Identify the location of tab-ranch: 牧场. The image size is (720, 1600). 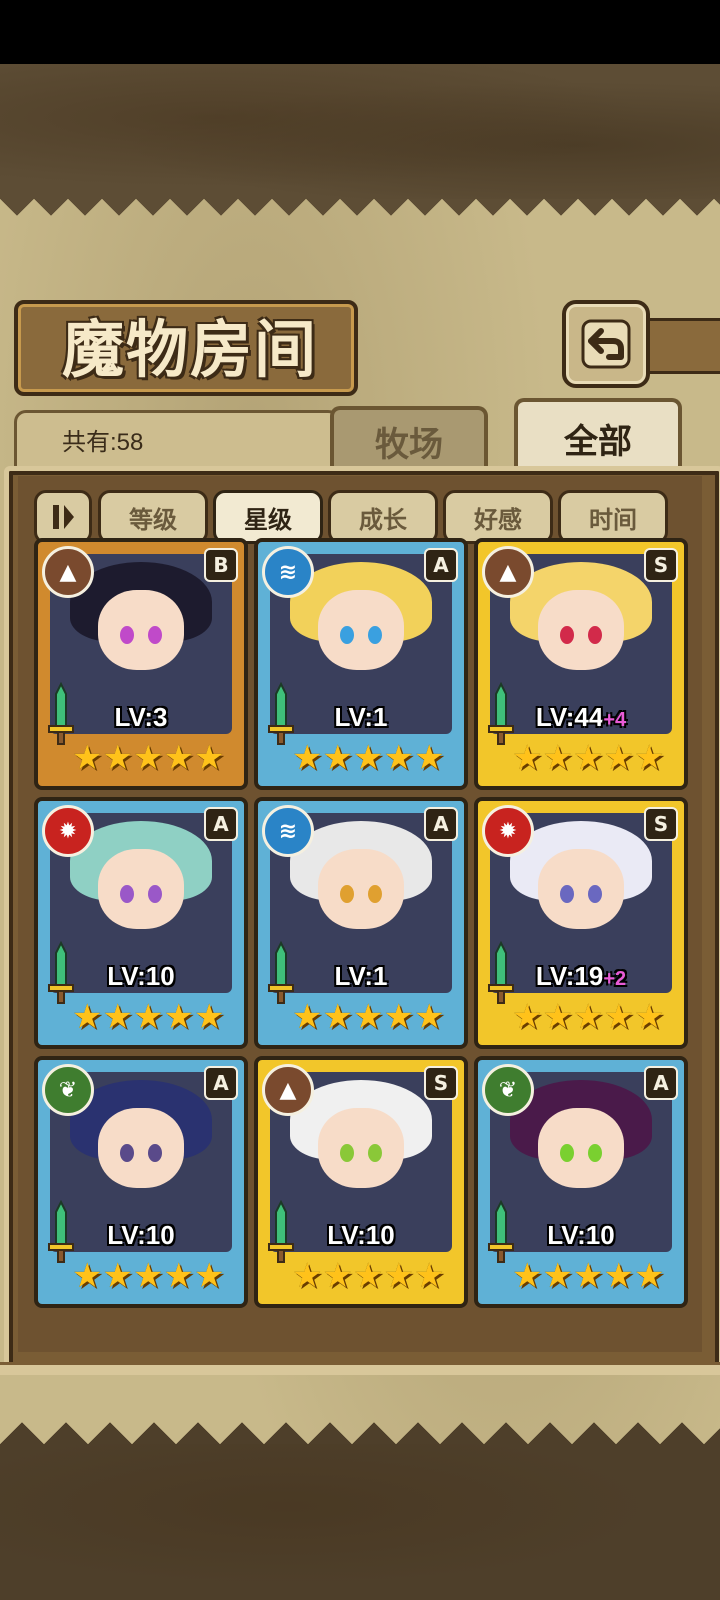
(409, 439).